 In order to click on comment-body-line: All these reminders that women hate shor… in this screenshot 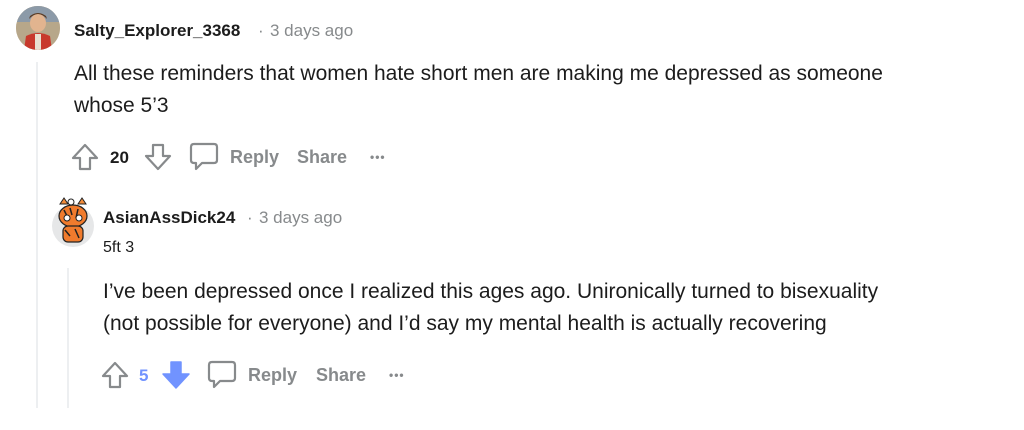, I will do `click(478, 73)`.